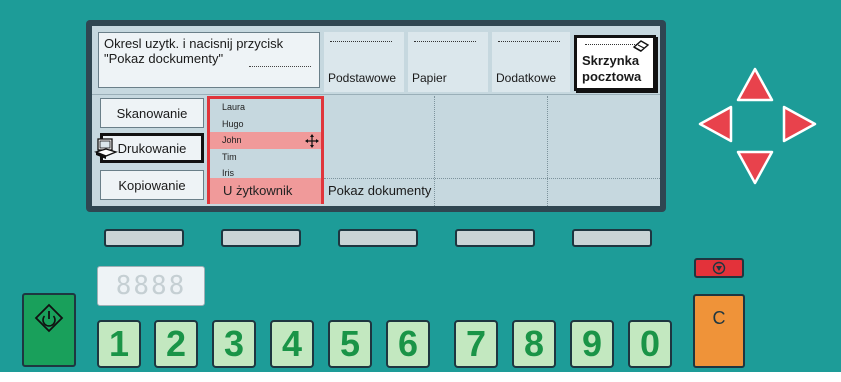  Describe the element at coordinates (534, 344) in the screenshot. I see `key-8: 8` at that location.